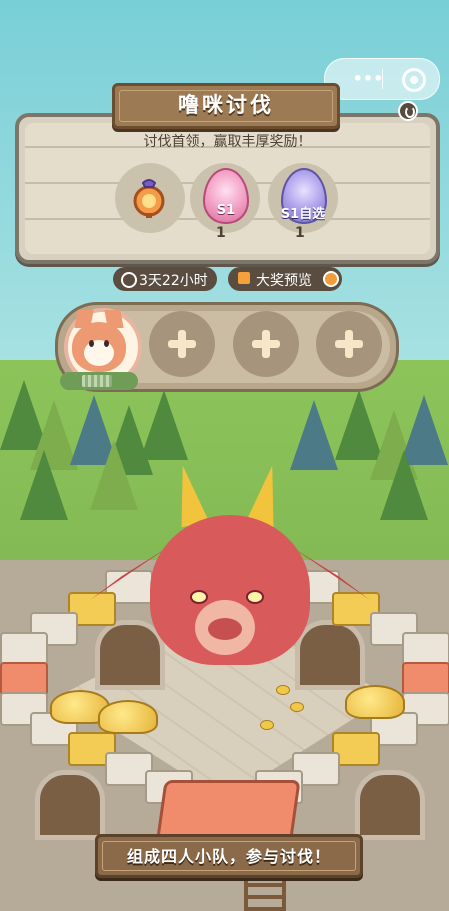  I want to click on timer-text: 3天22小时, so click(173, 281).